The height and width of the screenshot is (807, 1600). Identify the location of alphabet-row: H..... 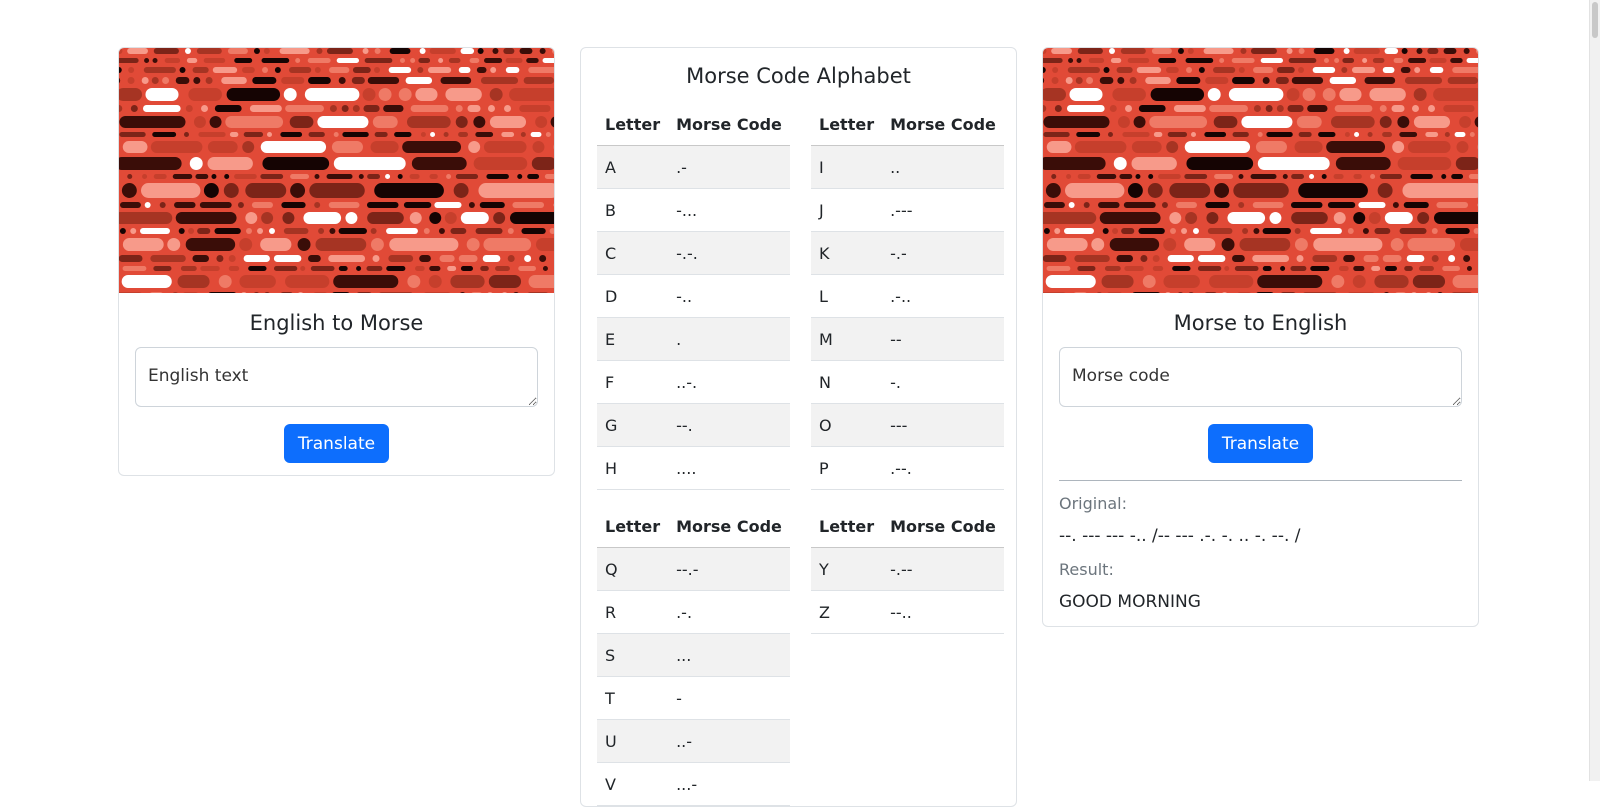
(693, 468).